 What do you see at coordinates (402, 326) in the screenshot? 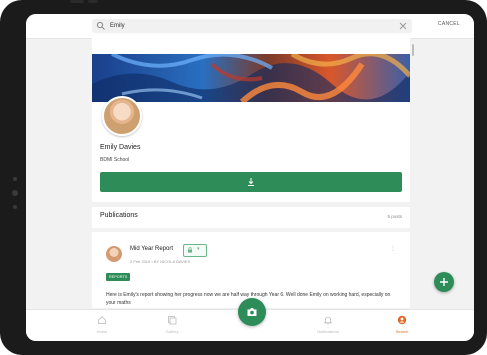
I see `nav-item-search: Search` at bounding box center [402, 326].